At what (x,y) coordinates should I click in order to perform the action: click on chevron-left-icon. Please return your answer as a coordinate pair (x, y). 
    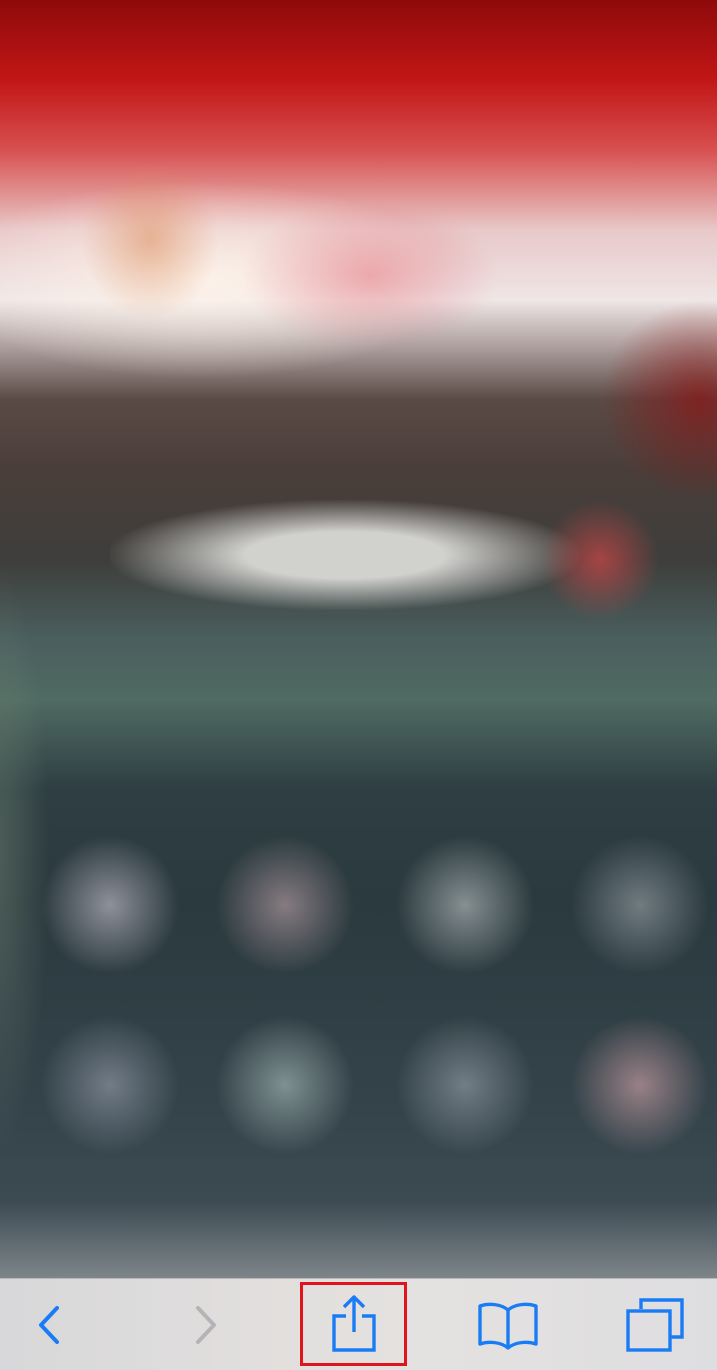
    Looking at the image, I should click on (49, 1325).